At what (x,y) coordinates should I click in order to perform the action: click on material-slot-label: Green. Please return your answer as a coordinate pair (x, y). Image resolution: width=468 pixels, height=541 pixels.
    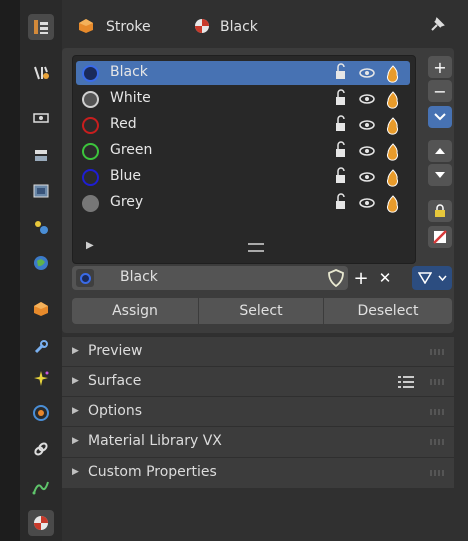
    Looking at the image, I should click on (131, 150).